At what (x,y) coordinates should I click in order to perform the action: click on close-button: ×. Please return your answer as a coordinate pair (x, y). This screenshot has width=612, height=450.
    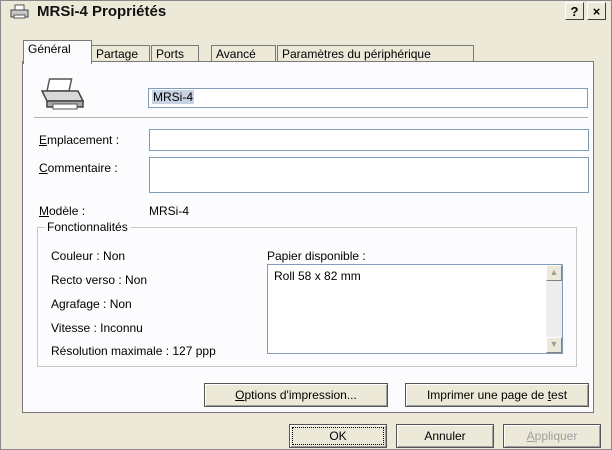
    Looking at the image, I should click on (596, 11).